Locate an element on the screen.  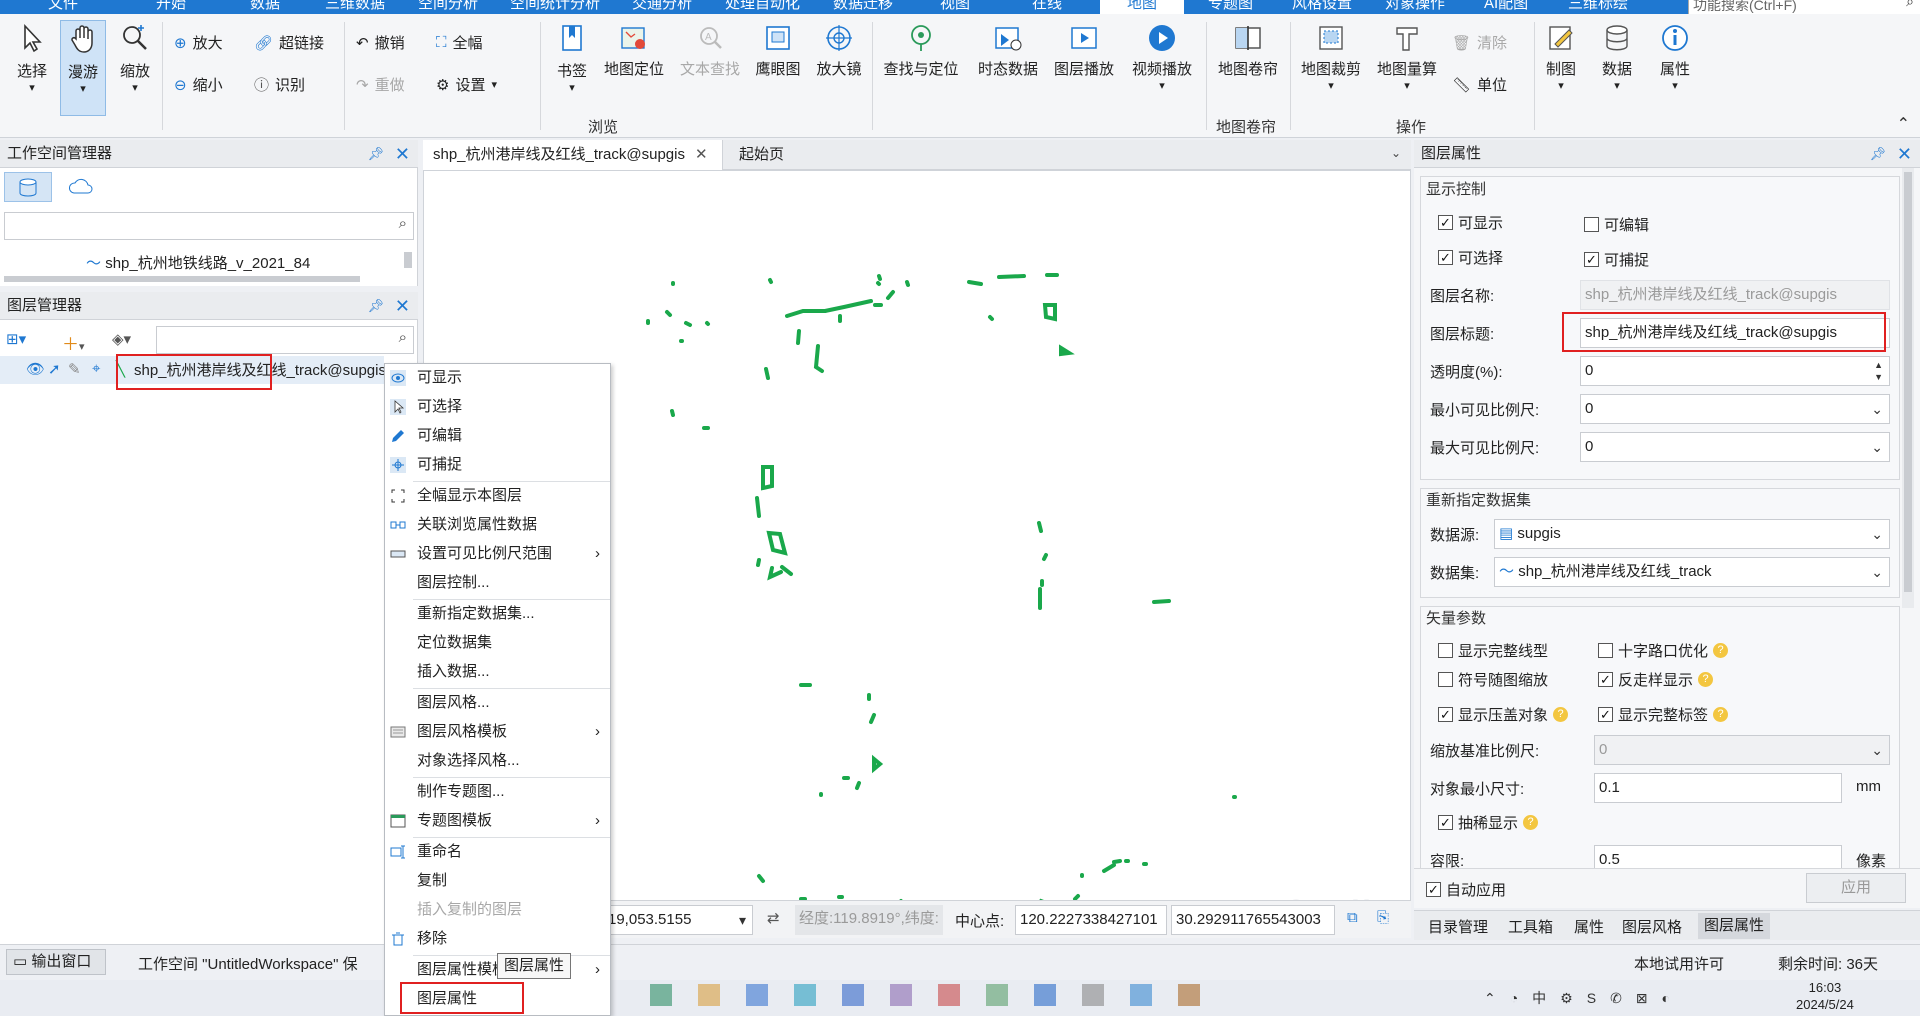
tab-layer-properties: 图层属性 is located at coordinates (1734, 926).